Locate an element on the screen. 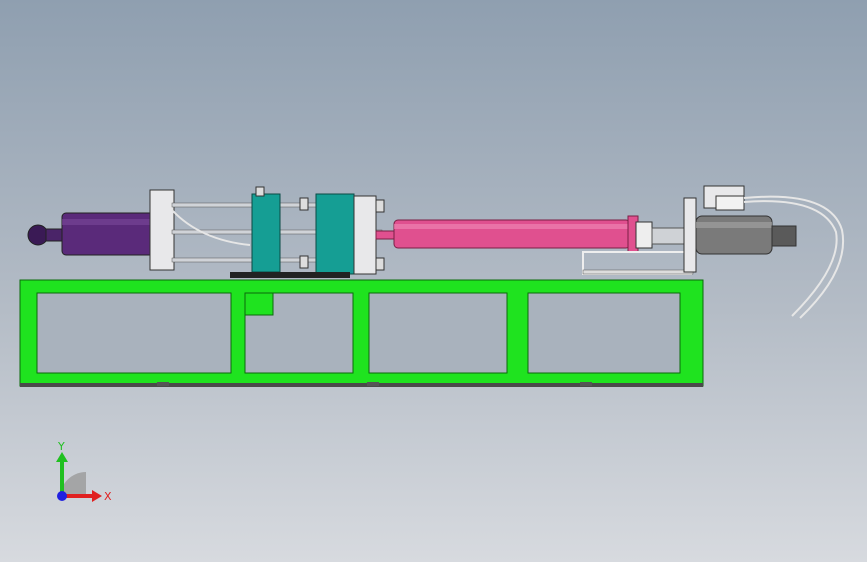 This screenshot has width=867, height=562. mold-moving-half is located at coordinates (280, 229).